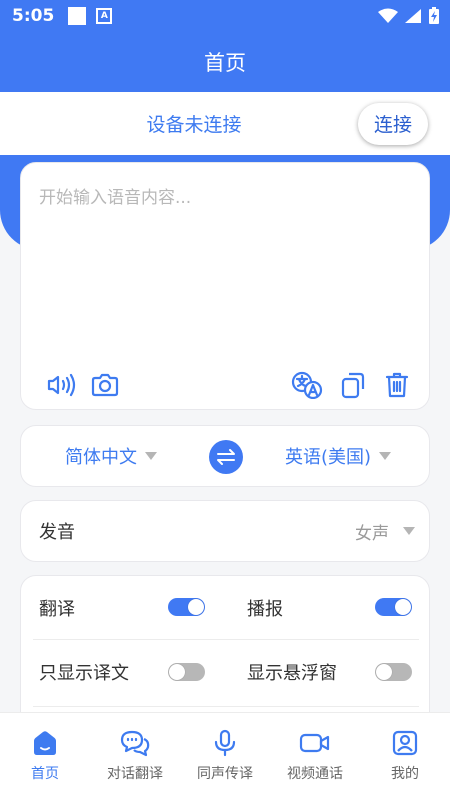 The width and height of the screenshot is (450, 800). What do you see at coordinates (105, 385) in the screenshot?
I see `camera-icon` at bounding box center [105, 385].